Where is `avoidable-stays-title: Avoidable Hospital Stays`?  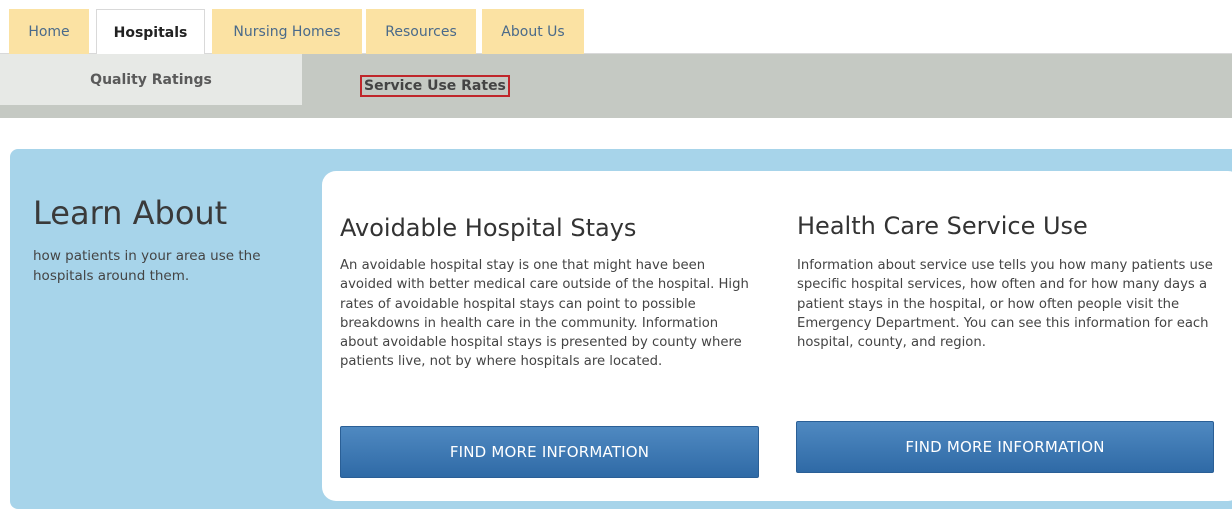
avoidable-stays-title: Avoidable Hospital Stays is located at coordinates (488, 228).